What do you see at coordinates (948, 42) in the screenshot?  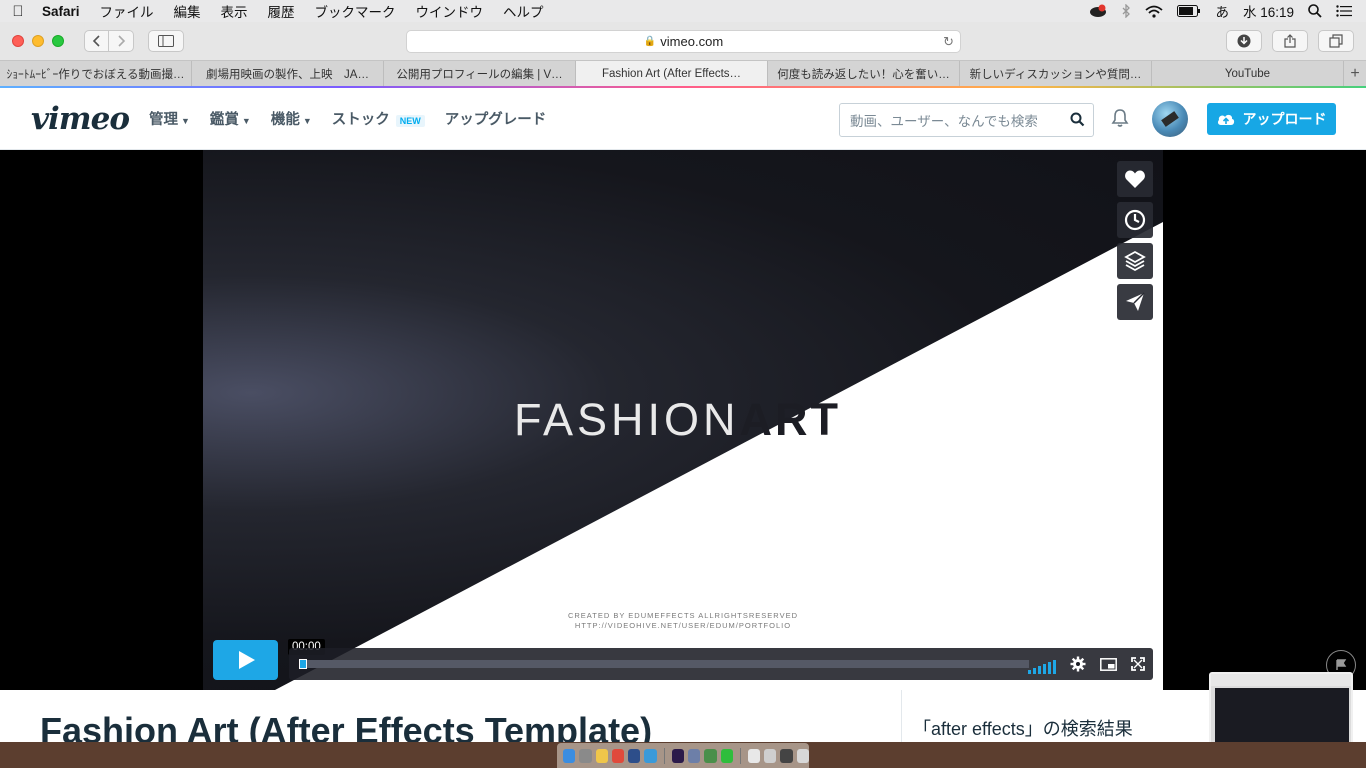 I see `reload-icon: ↻` at bounding box center [948, 42].